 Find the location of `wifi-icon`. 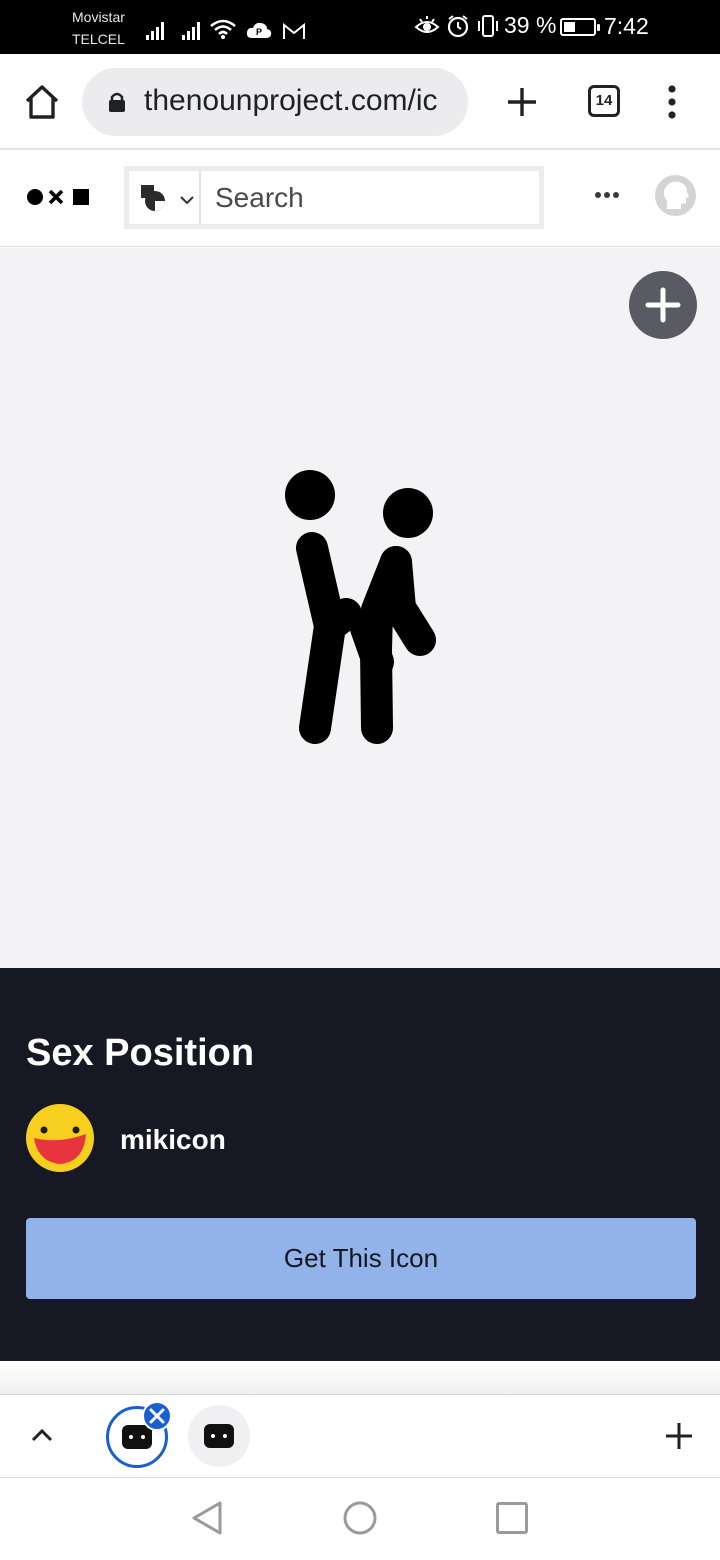

wifi-icon is located at coordinates (223, 29).